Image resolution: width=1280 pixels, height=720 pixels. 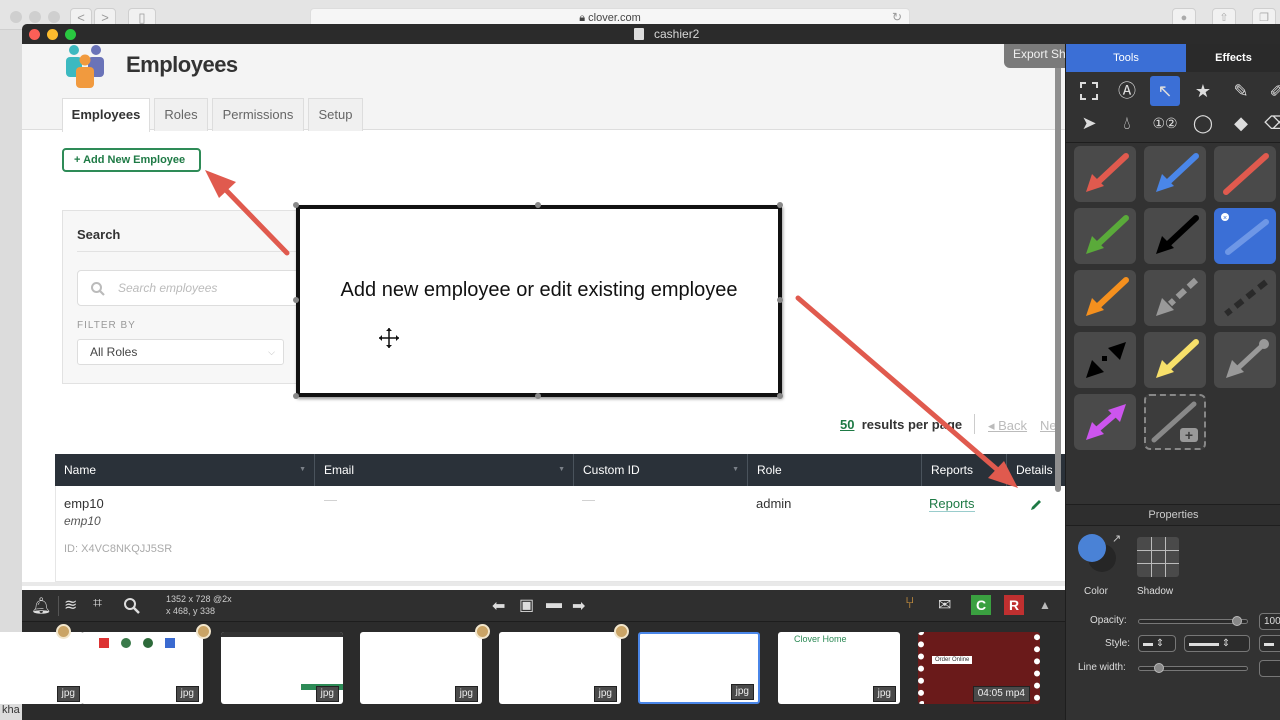 I want to click on preset-dashed-line, so click(x=1245, y=298).